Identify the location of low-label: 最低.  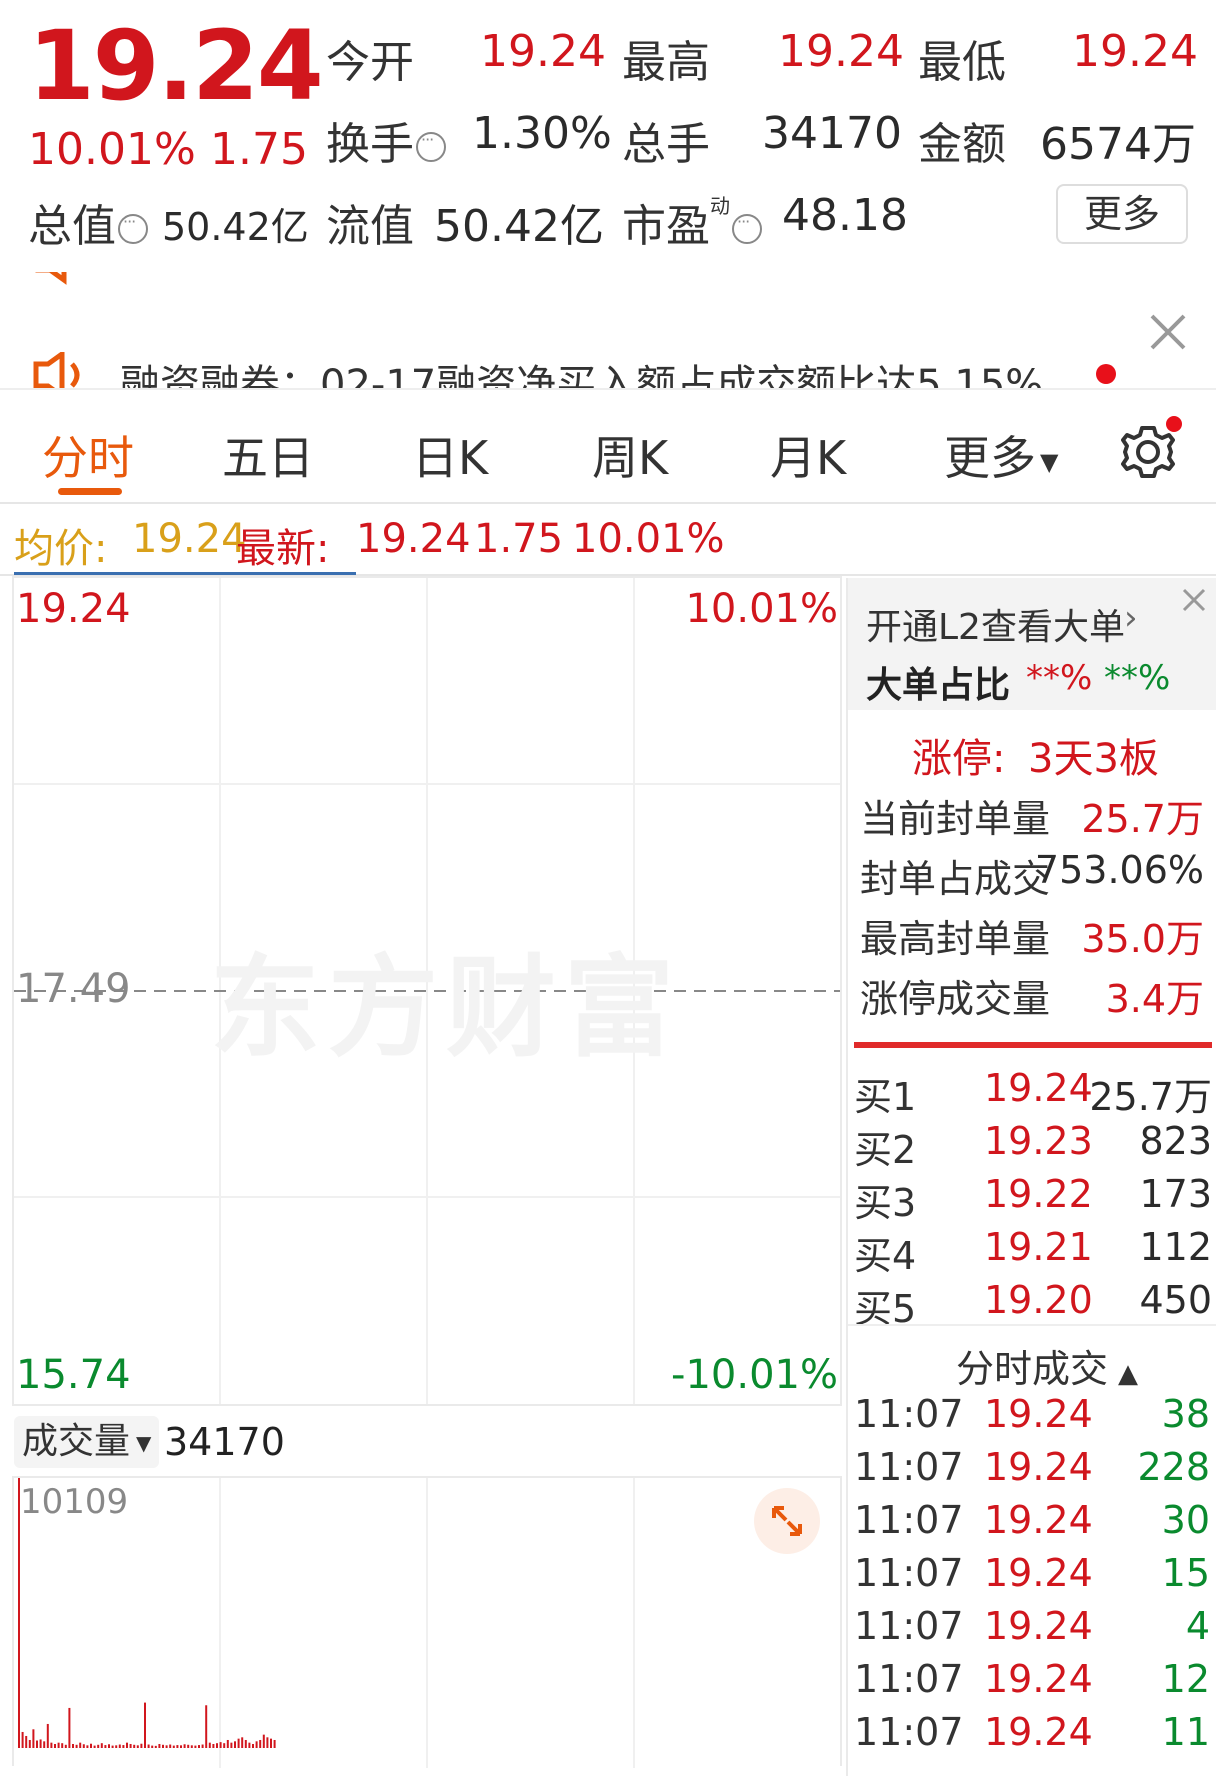
(962, 62).